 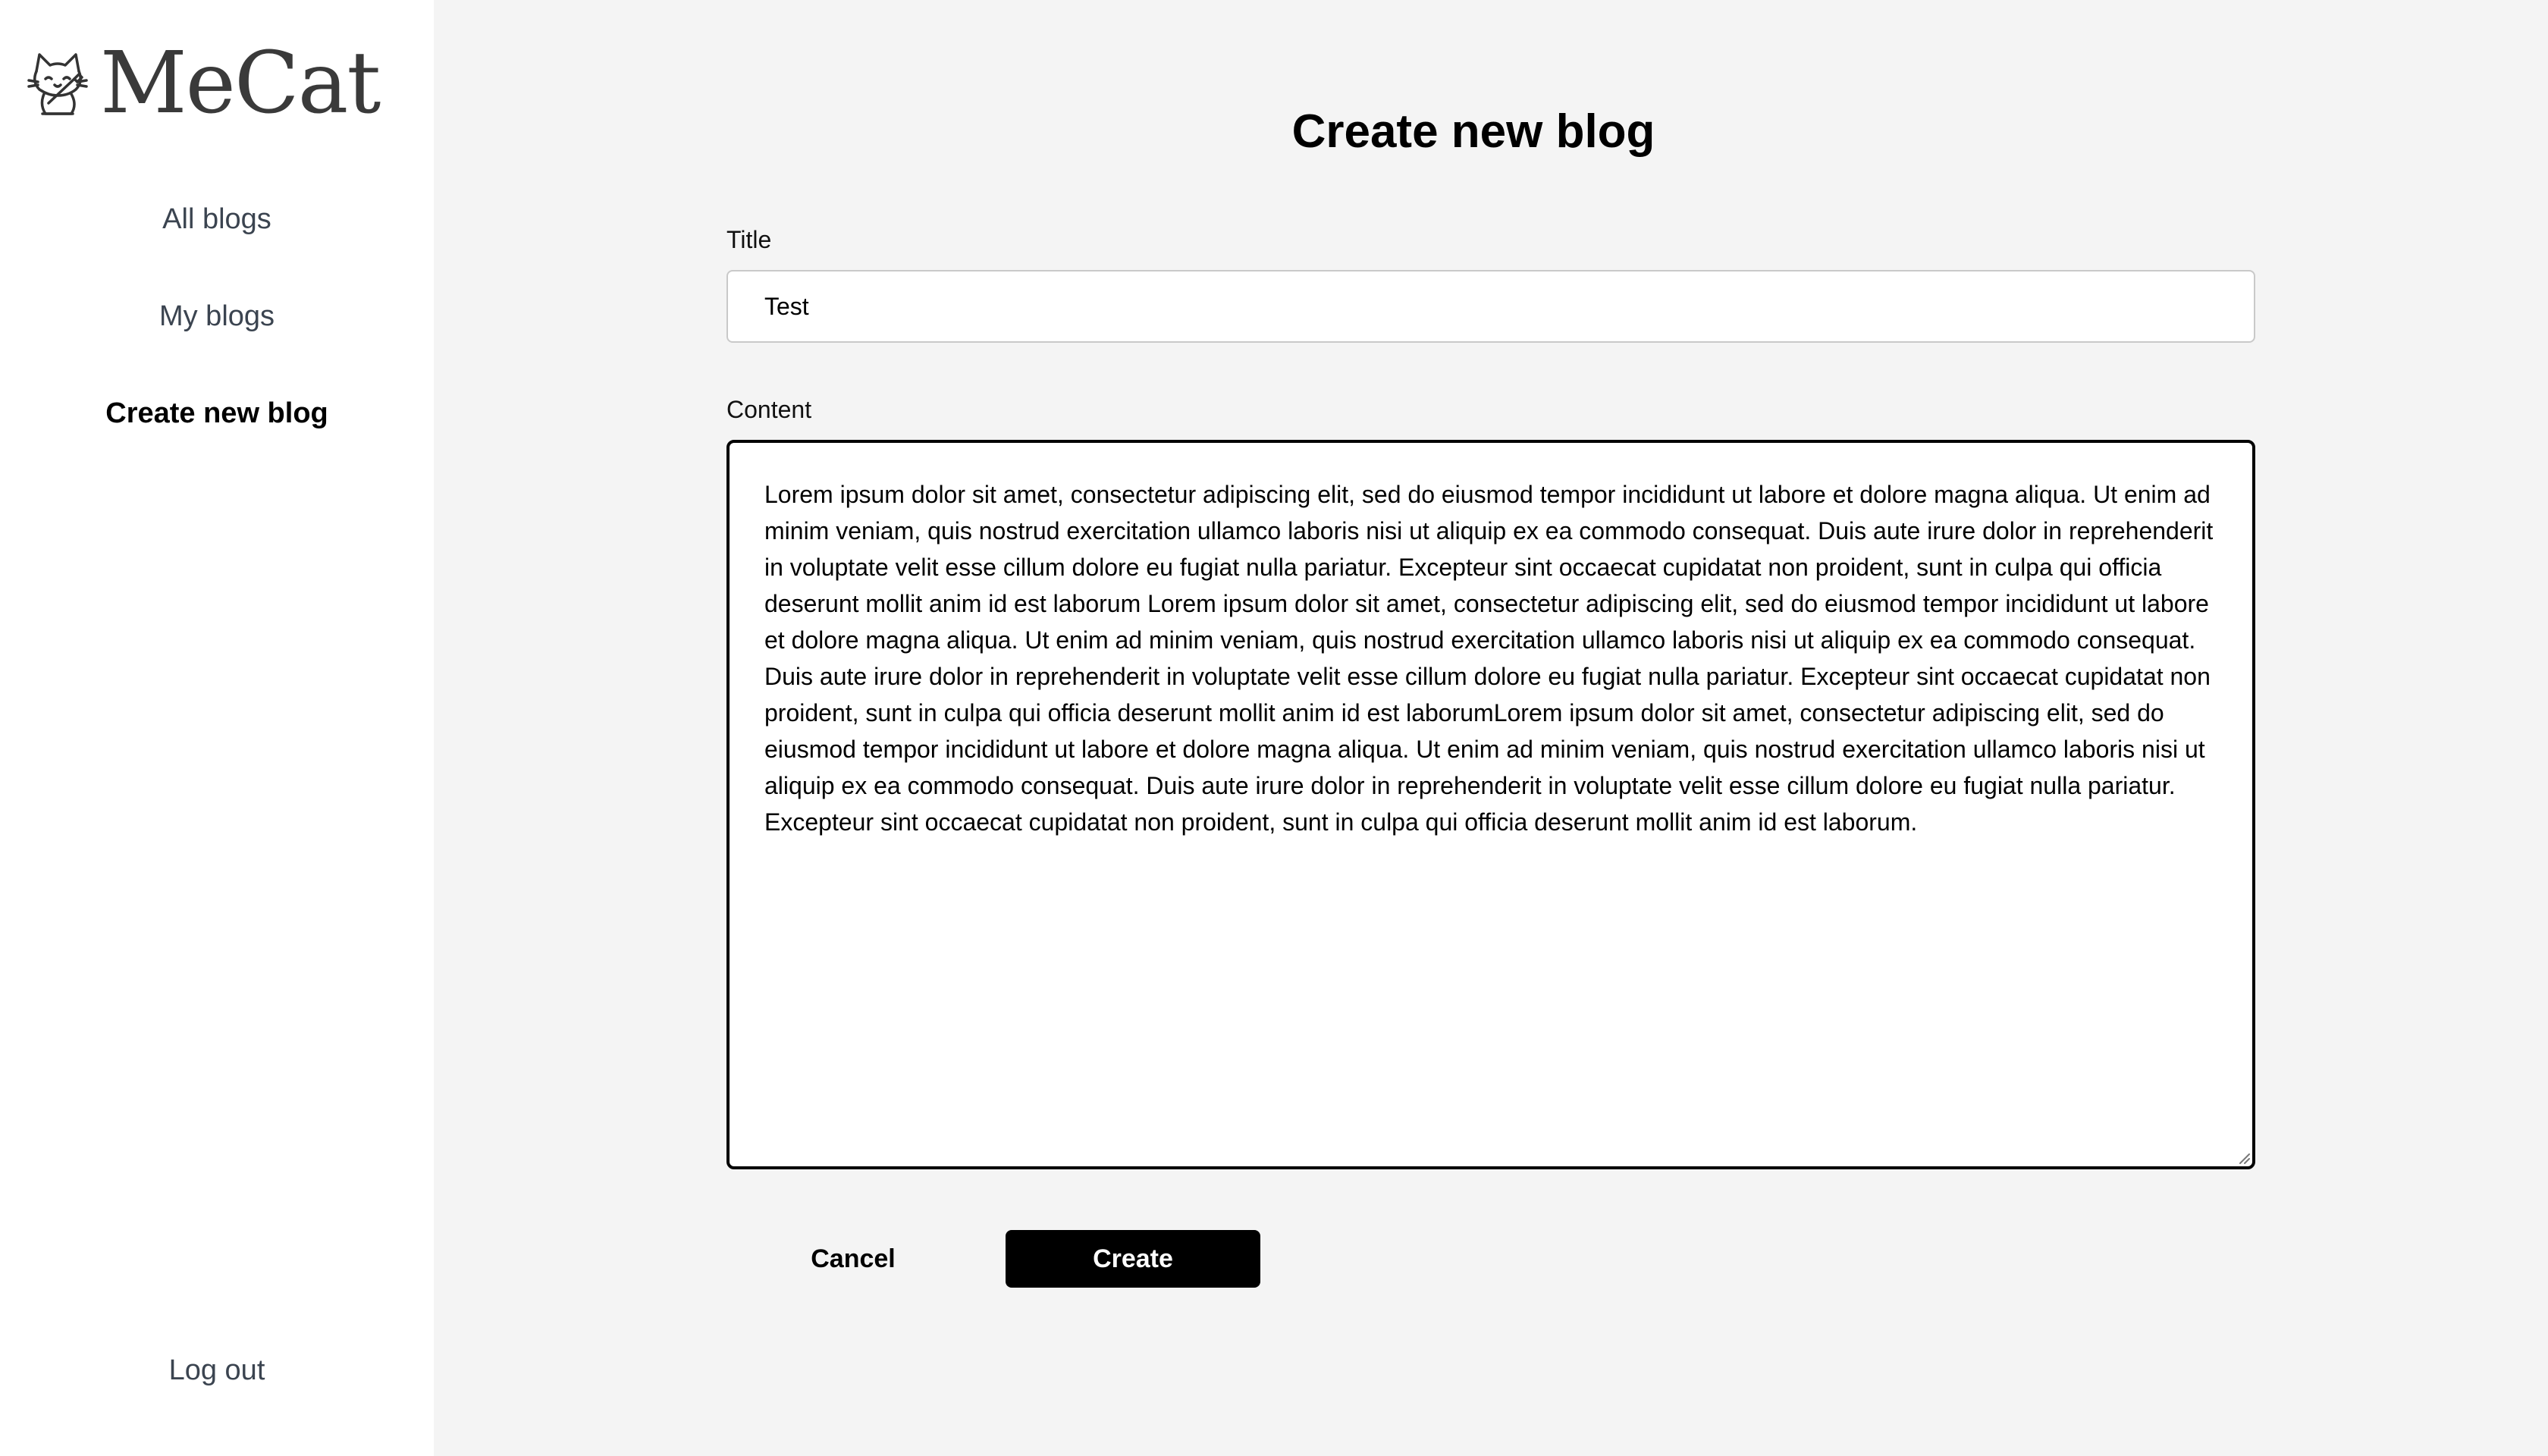 What do you see at coordinates (217, 219) in the screenshot?
I see `nav-all-blogs: All blogs` at bounding box center [217, 219].